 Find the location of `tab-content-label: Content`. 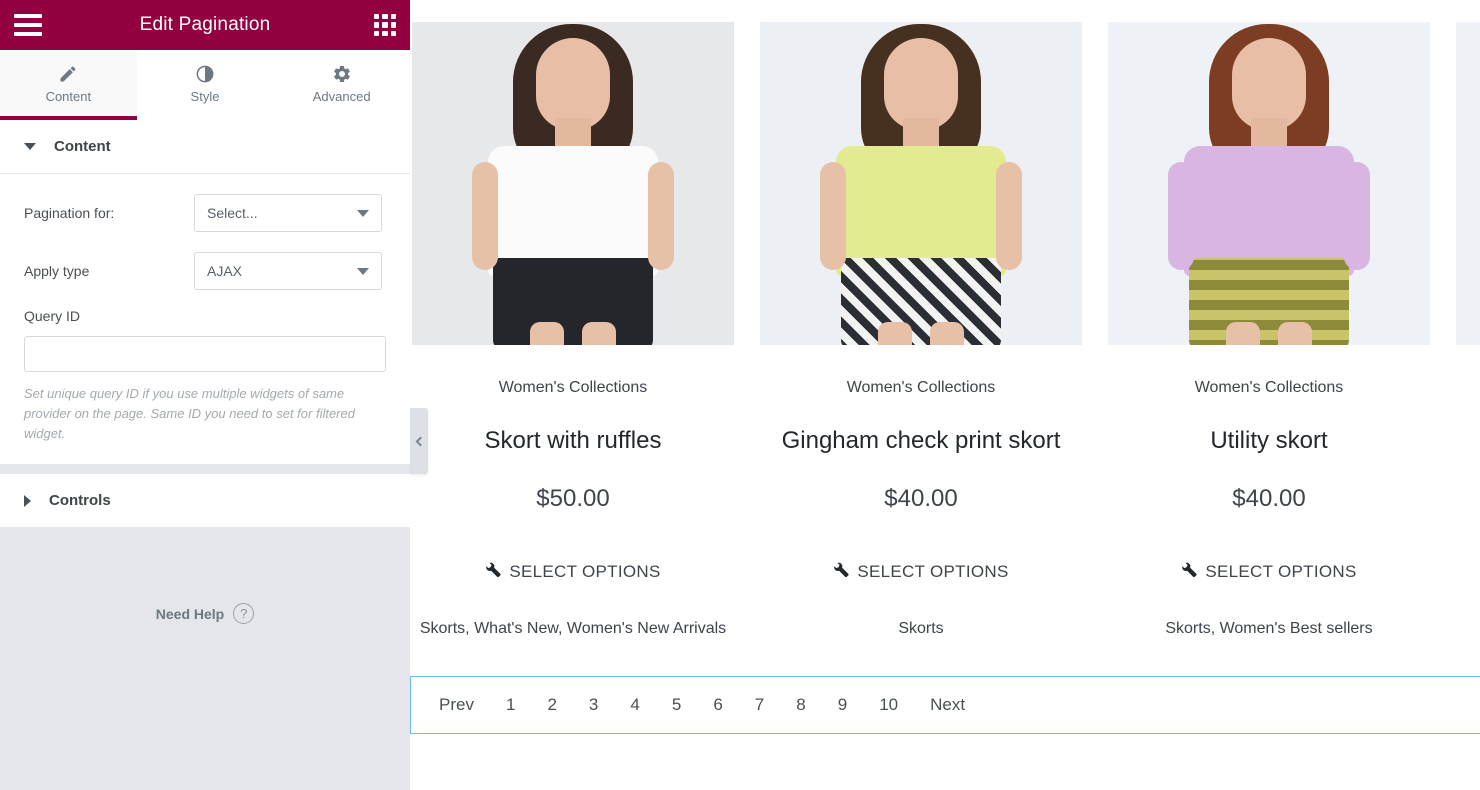

tab-content-label: Content is located at coordinates (68, 96).